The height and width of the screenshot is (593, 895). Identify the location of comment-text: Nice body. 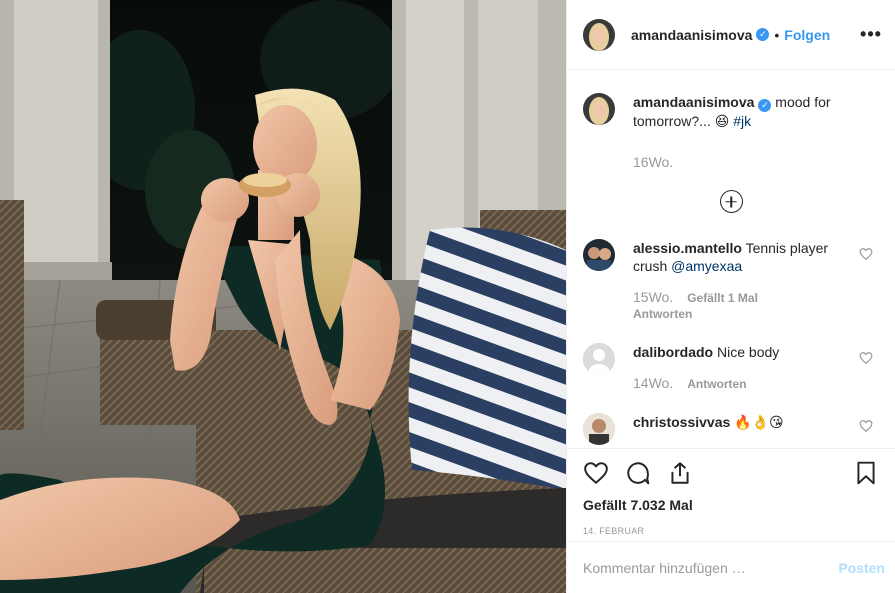
(748, 352).